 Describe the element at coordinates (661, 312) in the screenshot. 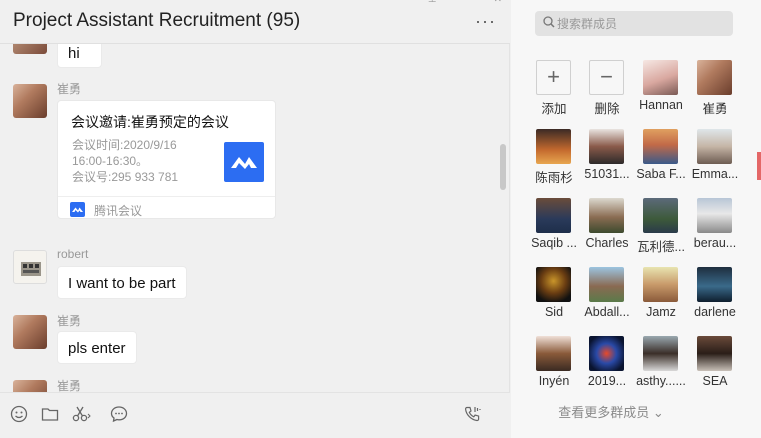

I see `member-name: Jamz` at that location.